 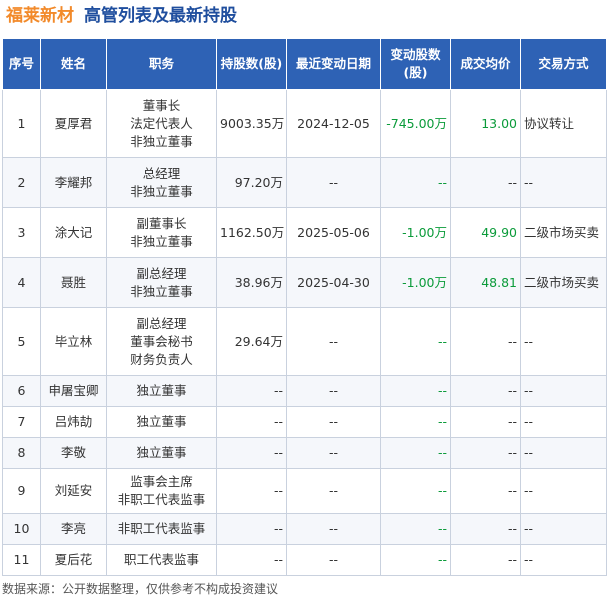 What do you see at coordinates (161, 359) in the screenshot?
I see `role-line: 财务负责人` at bounding box center [161, 359].